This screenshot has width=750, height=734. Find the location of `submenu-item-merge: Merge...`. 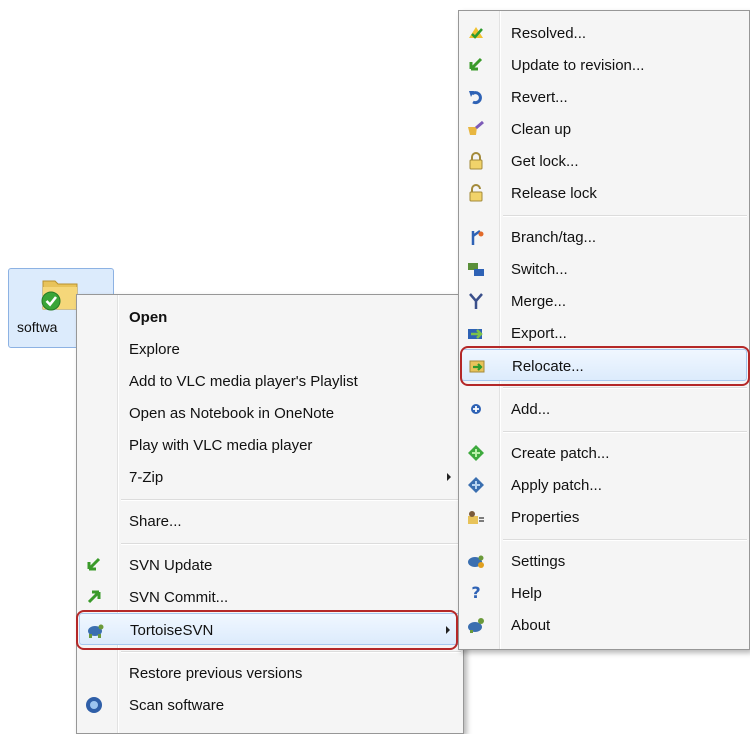

submenu-item-merge: Merge... is located at coordinates (604, 301).